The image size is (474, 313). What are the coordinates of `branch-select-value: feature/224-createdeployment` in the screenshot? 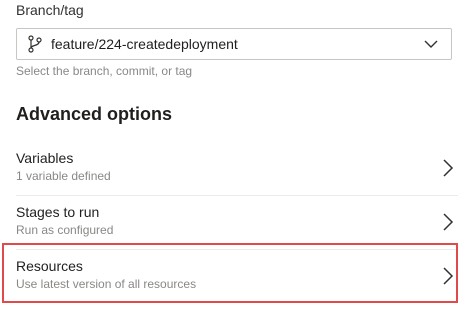 It's located at (144, 44).